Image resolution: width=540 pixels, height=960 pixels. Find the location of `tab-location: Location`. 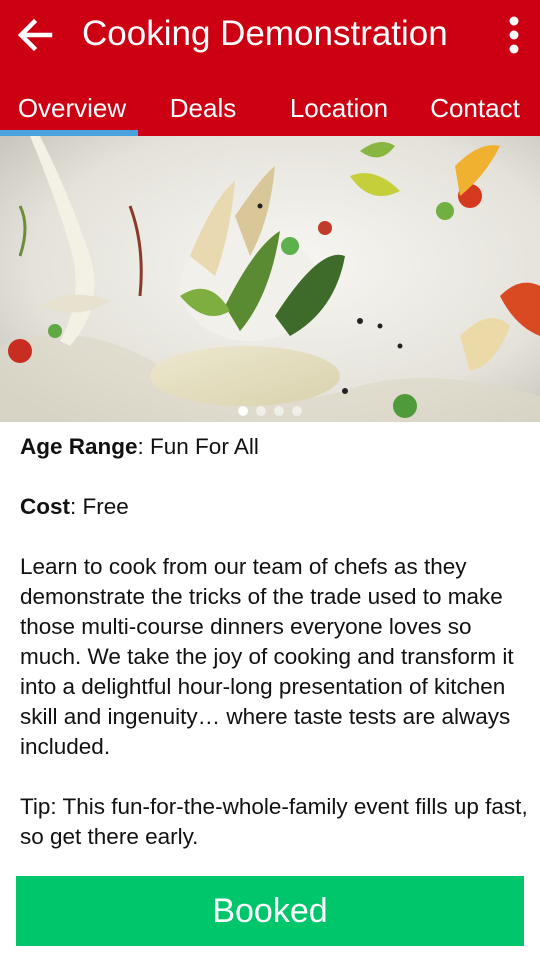

tab-location: Location is located at coordinates (339, 108).